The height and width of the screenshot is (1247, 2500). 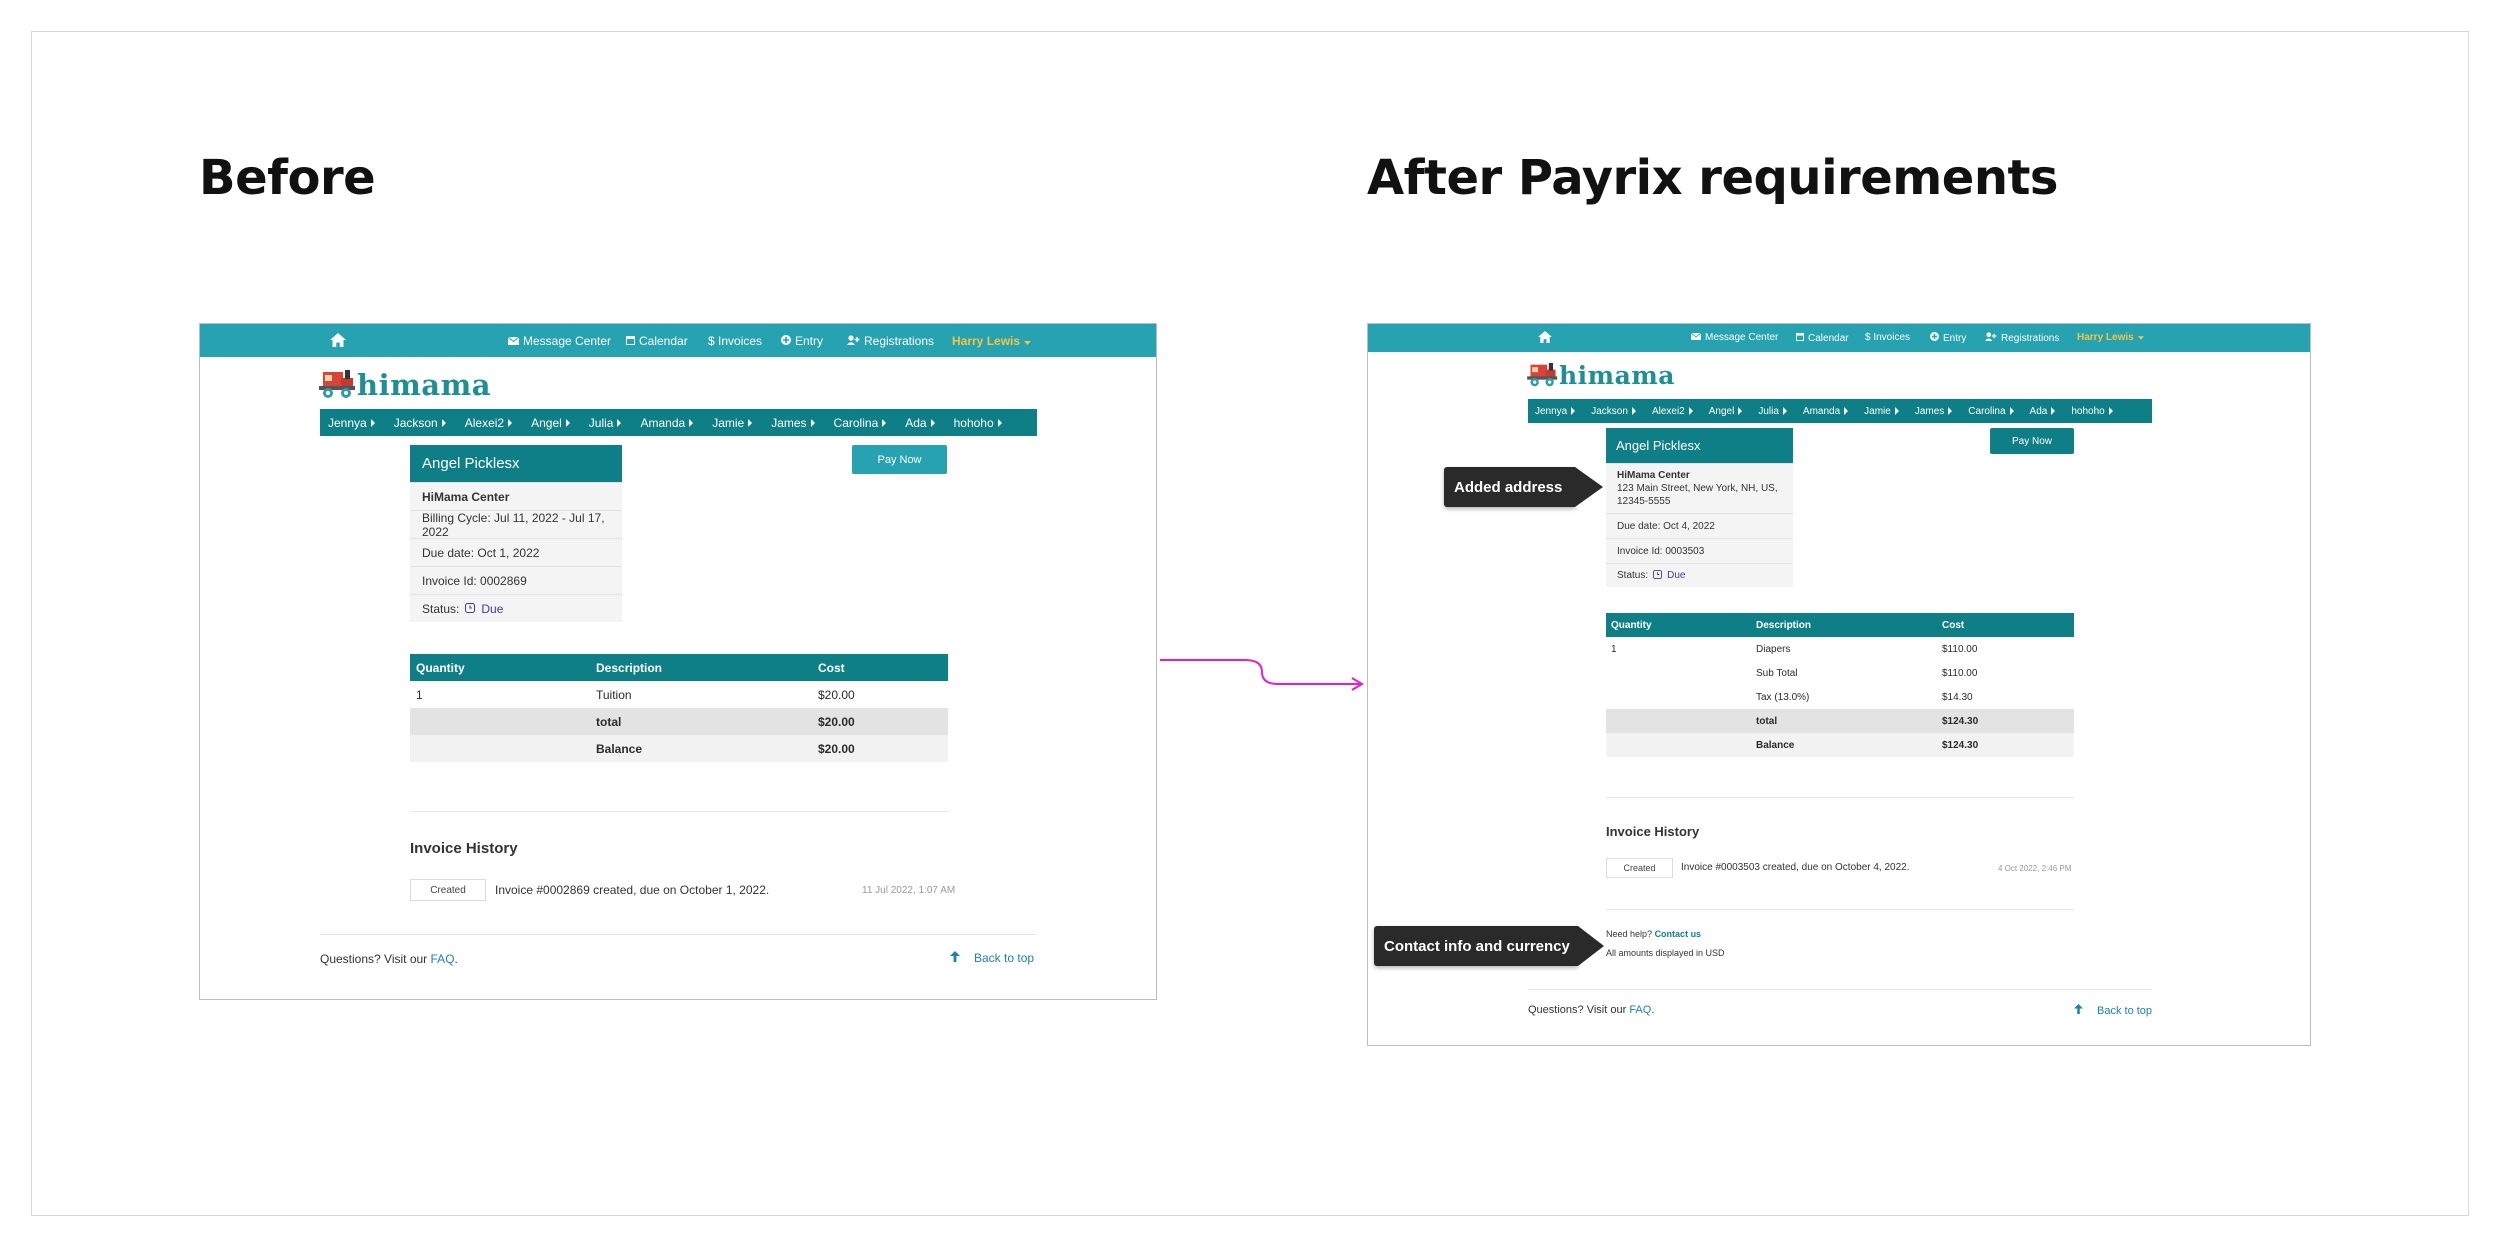 What do you see at coordinates (1826, 411) in the screenshot?
I see `child-tab: Amanda` at bounding box center [1826, 411].